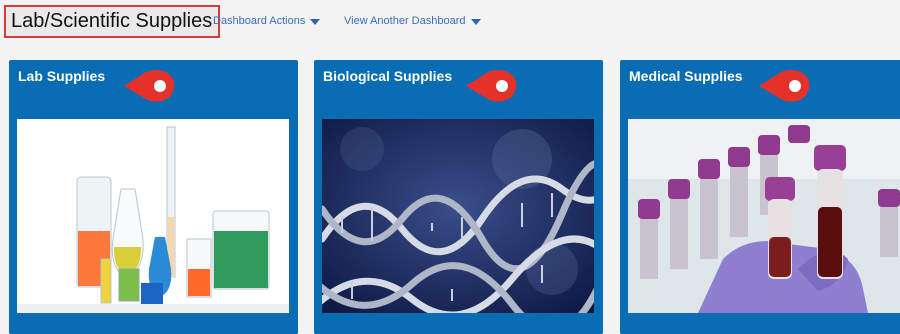 This screenshot has width=900, height=334. What do you see at coordinates (388, 76) in the screenshot?
I see `card-title: Biological Supplies` at bounding box center [388, 76].